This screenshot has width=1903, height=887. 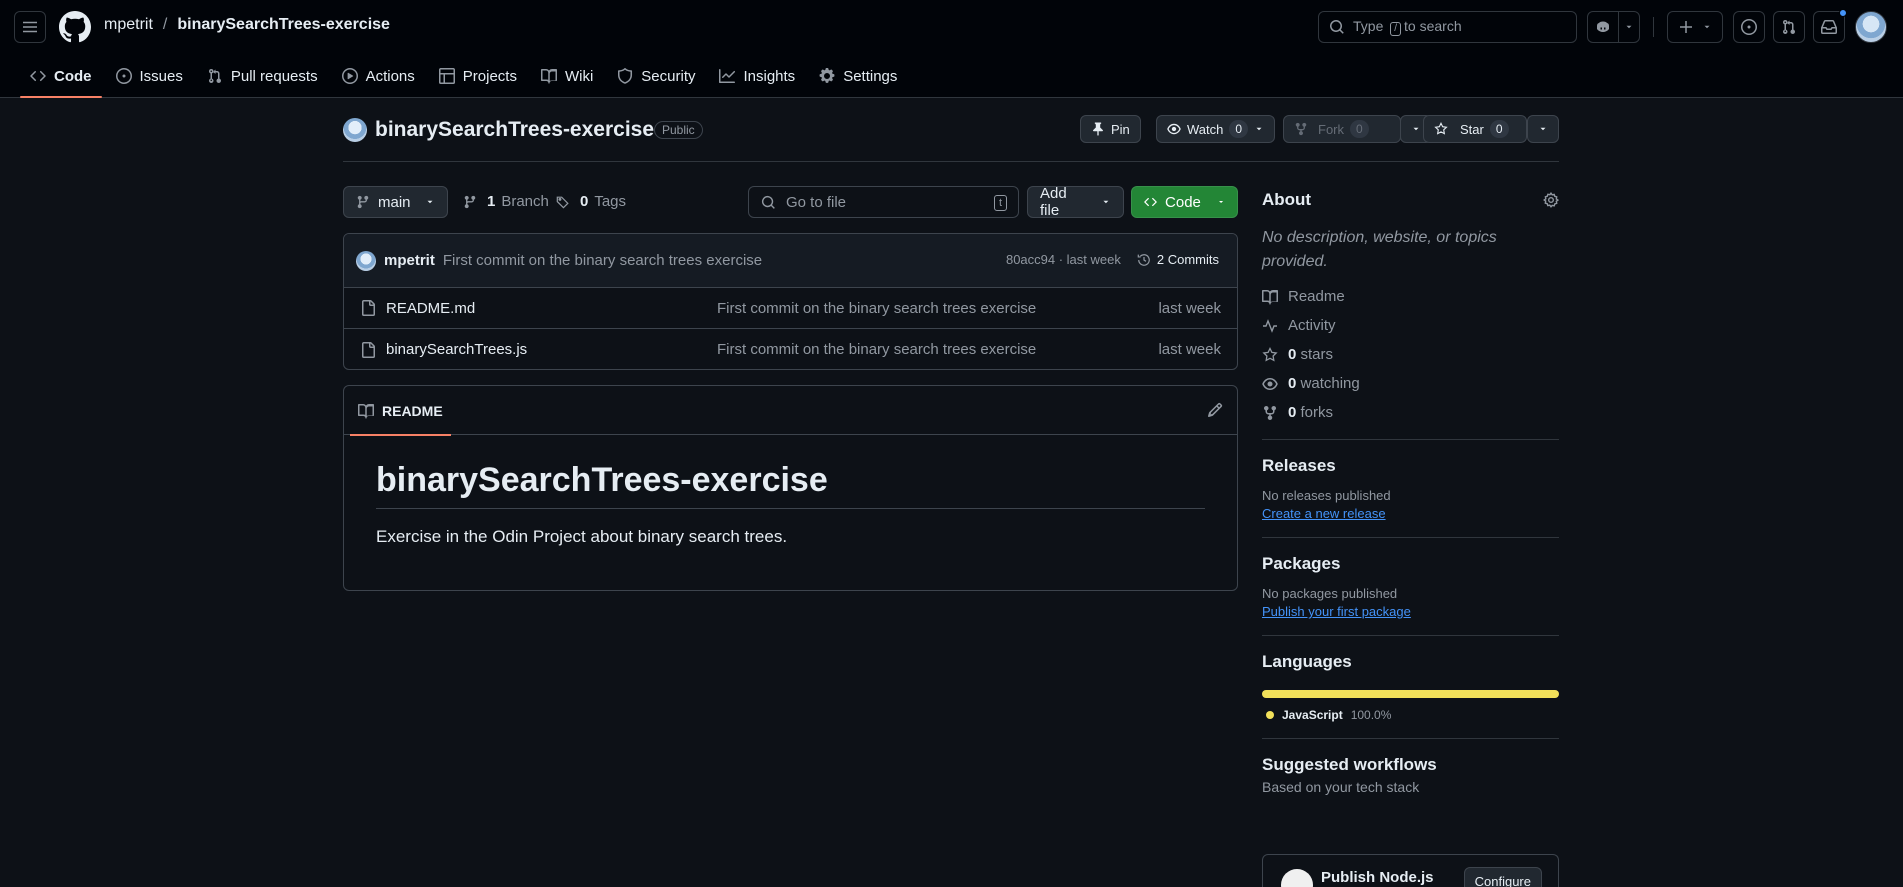 I want to click on breadcrumb: mpetrit / binarySearchTrees-exercise, so click(x=247, y=25).